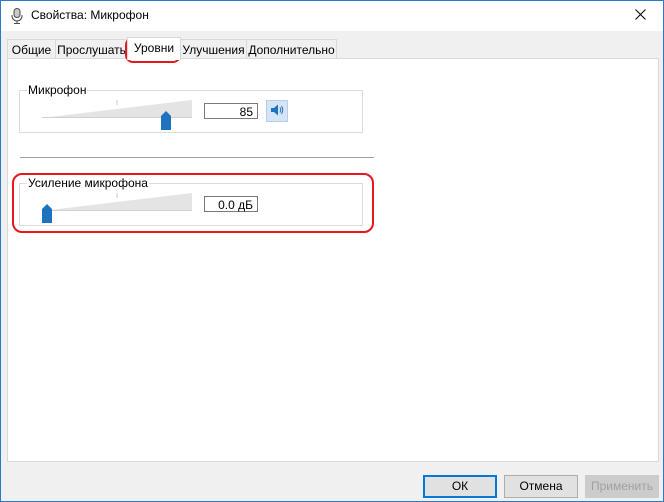 The height and width of the screenshot is (502, 664). I want to click on microphone-group-label: Микрофон, so click(57, 90).